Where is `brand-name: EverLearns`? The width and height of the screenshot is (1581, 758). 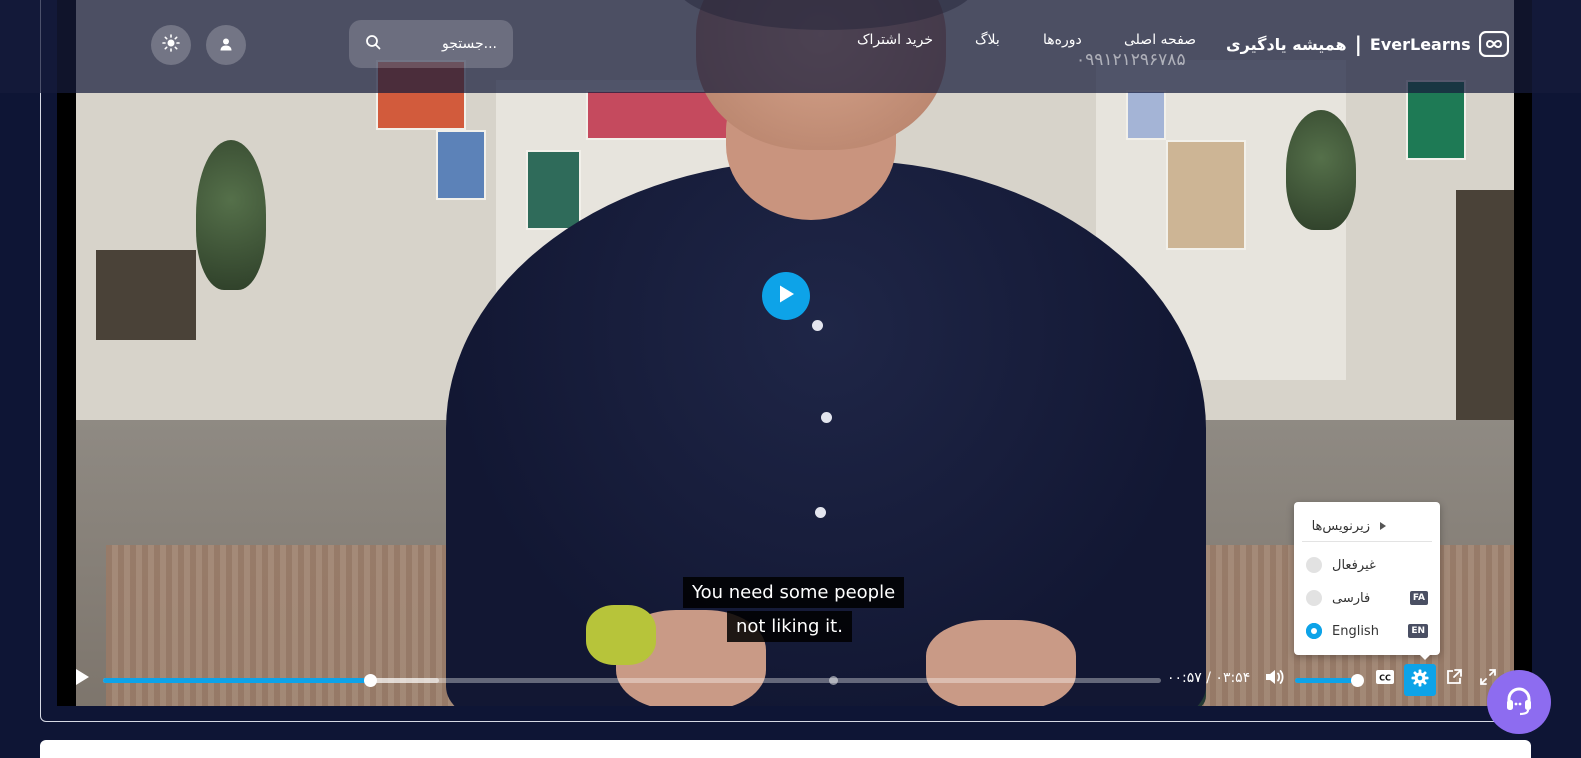 brand-name: EverLearns is located at coordinates (1420, 44).